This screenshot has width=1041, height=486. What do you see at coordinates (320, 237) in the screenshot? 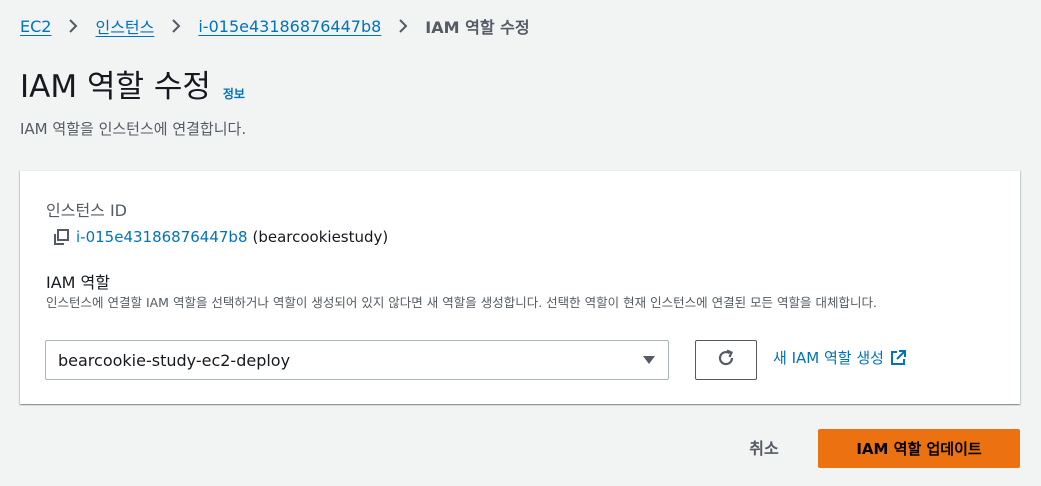
I see `instance-name: (bearcookiestudy)` at bounding box center [320, 237].